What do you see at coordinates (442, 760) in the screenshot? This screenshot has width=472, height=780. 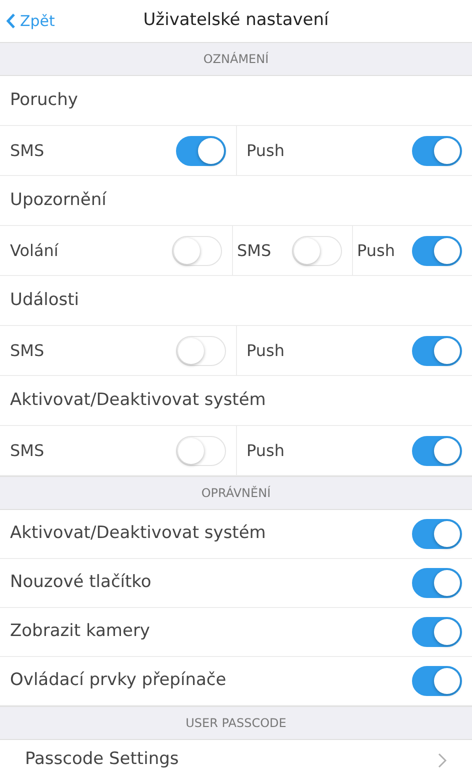 I see `chevron-right-icon` at bounding box center [442, 760].